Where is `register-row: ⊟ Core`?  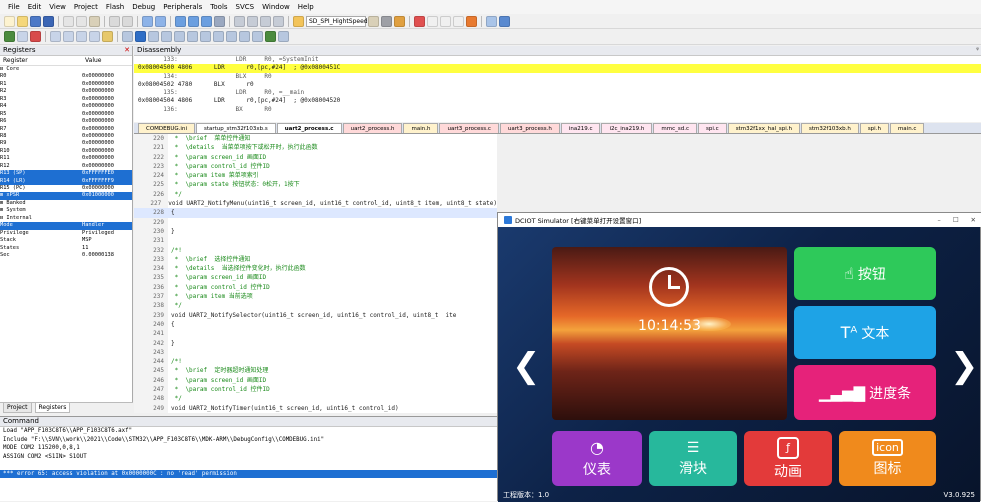 register-row: ⊟ Core is located at coordinates (66, 69).